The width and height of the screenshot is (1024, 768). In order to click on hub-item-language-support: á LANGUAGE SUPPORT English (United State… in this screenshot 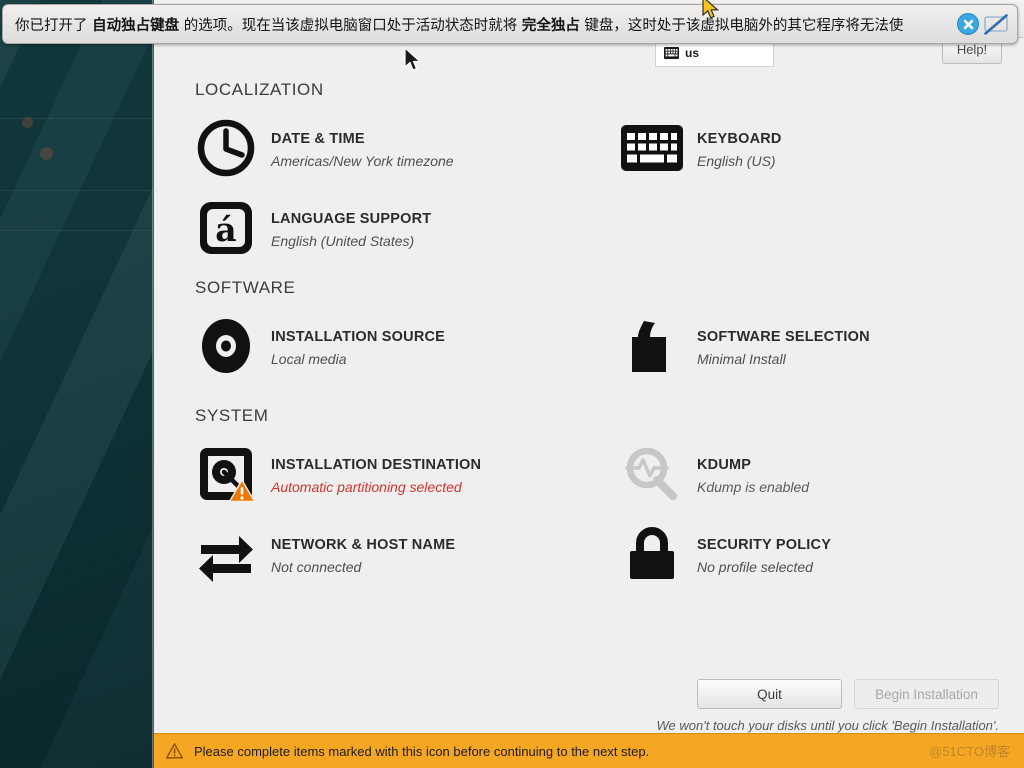, I will do `click(408, 228)`.